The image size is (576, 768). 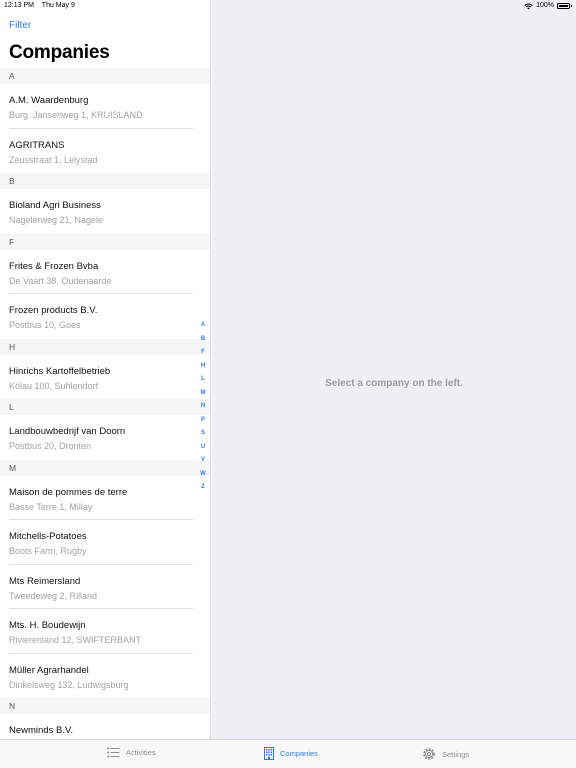 What do you see at coordinates (288, 6) in the screenshot?
I see `status-bar: 12:13 PM Thu May 9 100%` at bounding box center [288, 6].